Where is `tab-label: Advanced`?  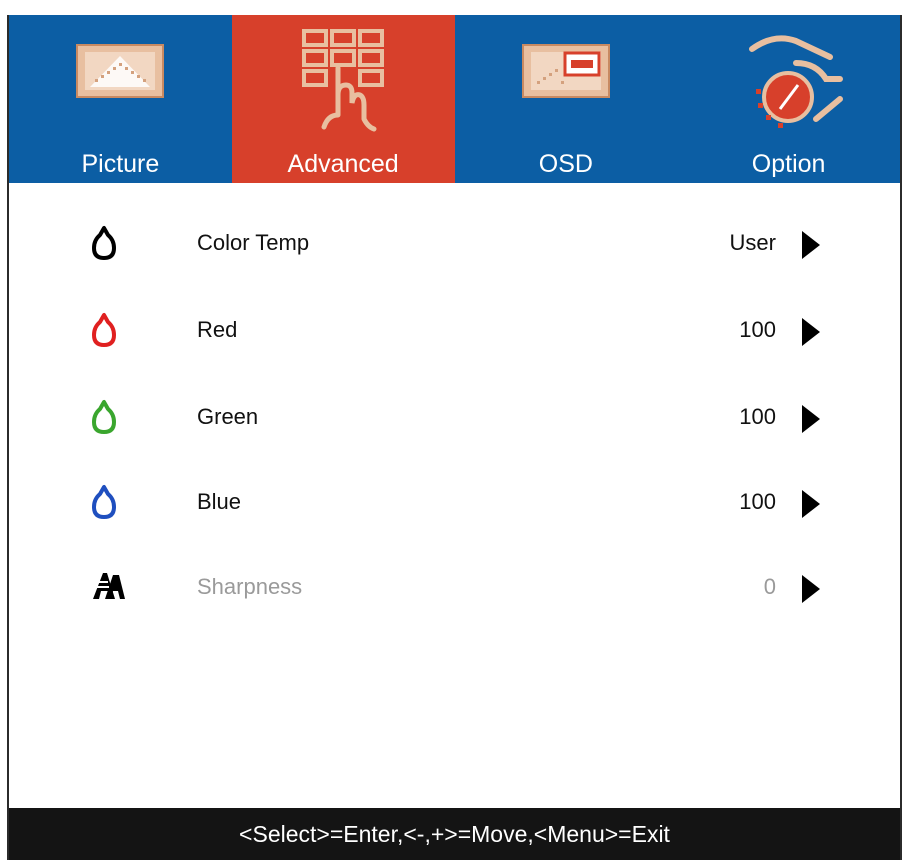
tab-label: Advanced is located at coordinates (343, 164).